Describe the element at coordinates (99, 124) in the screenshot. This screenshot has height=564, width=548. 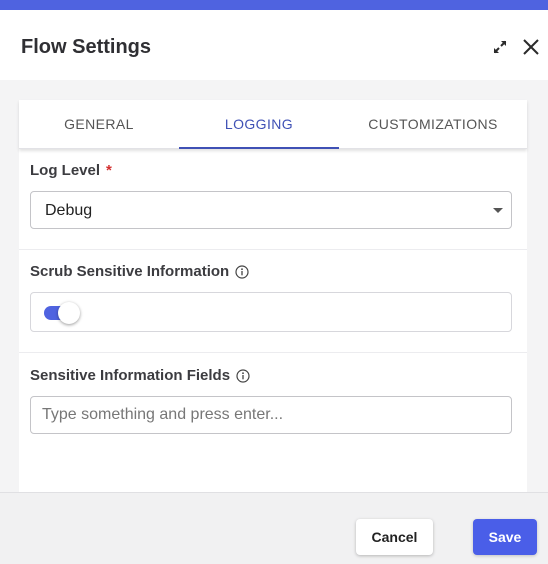
I see `tab-general: GENERAL` at that location.